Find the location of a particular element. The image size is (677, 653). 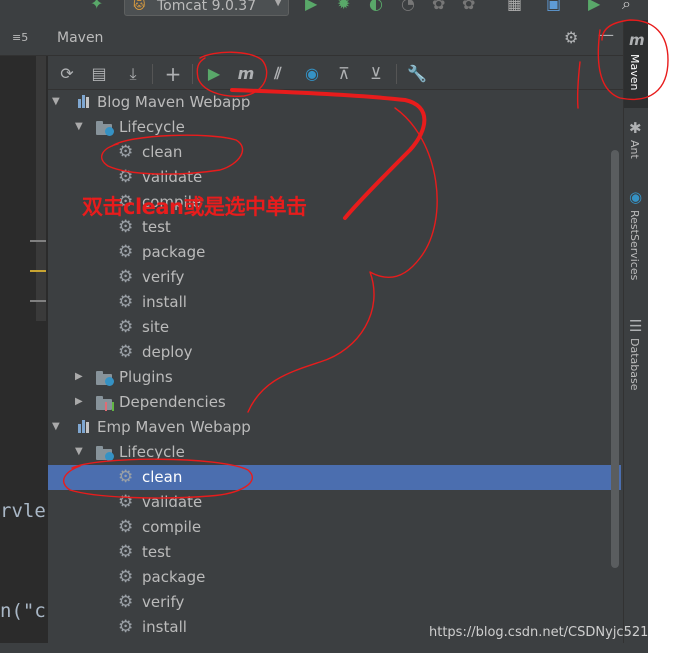

maven-panel-header: Maven ⚙ — is located at coordinates (335, 38).